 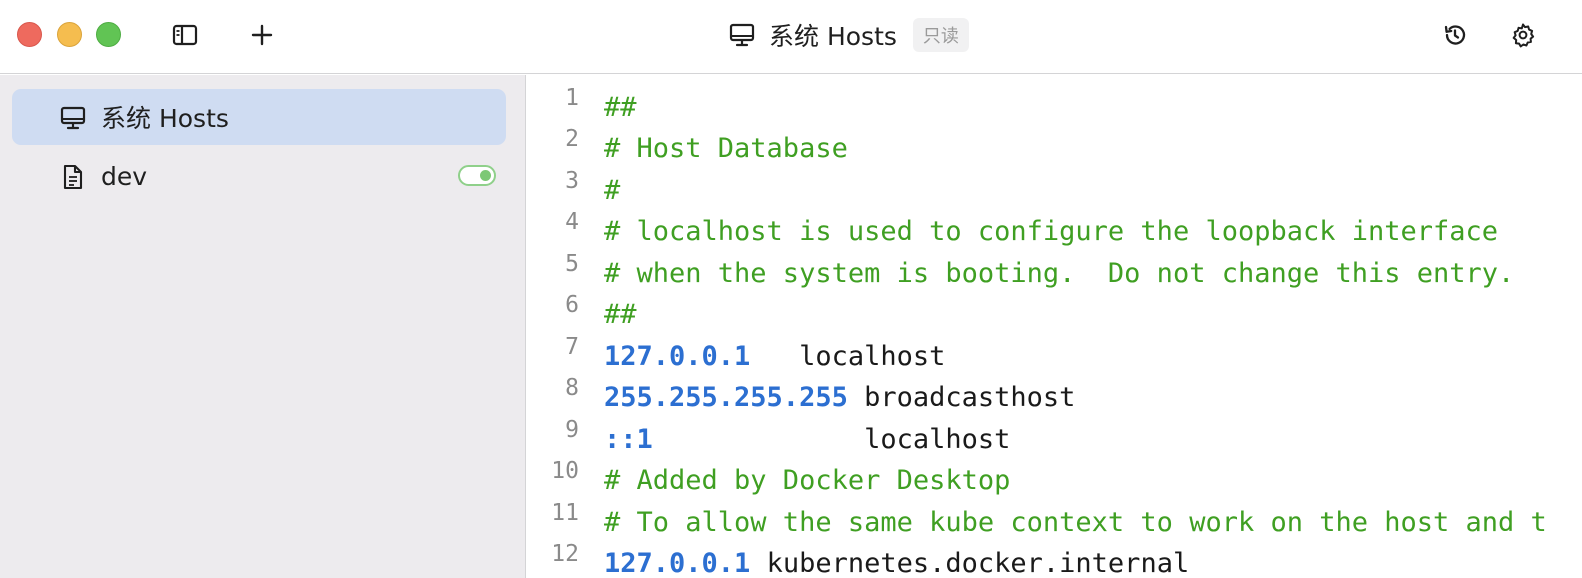 I want to click on line-number: 6, so click(x=572, y=305).